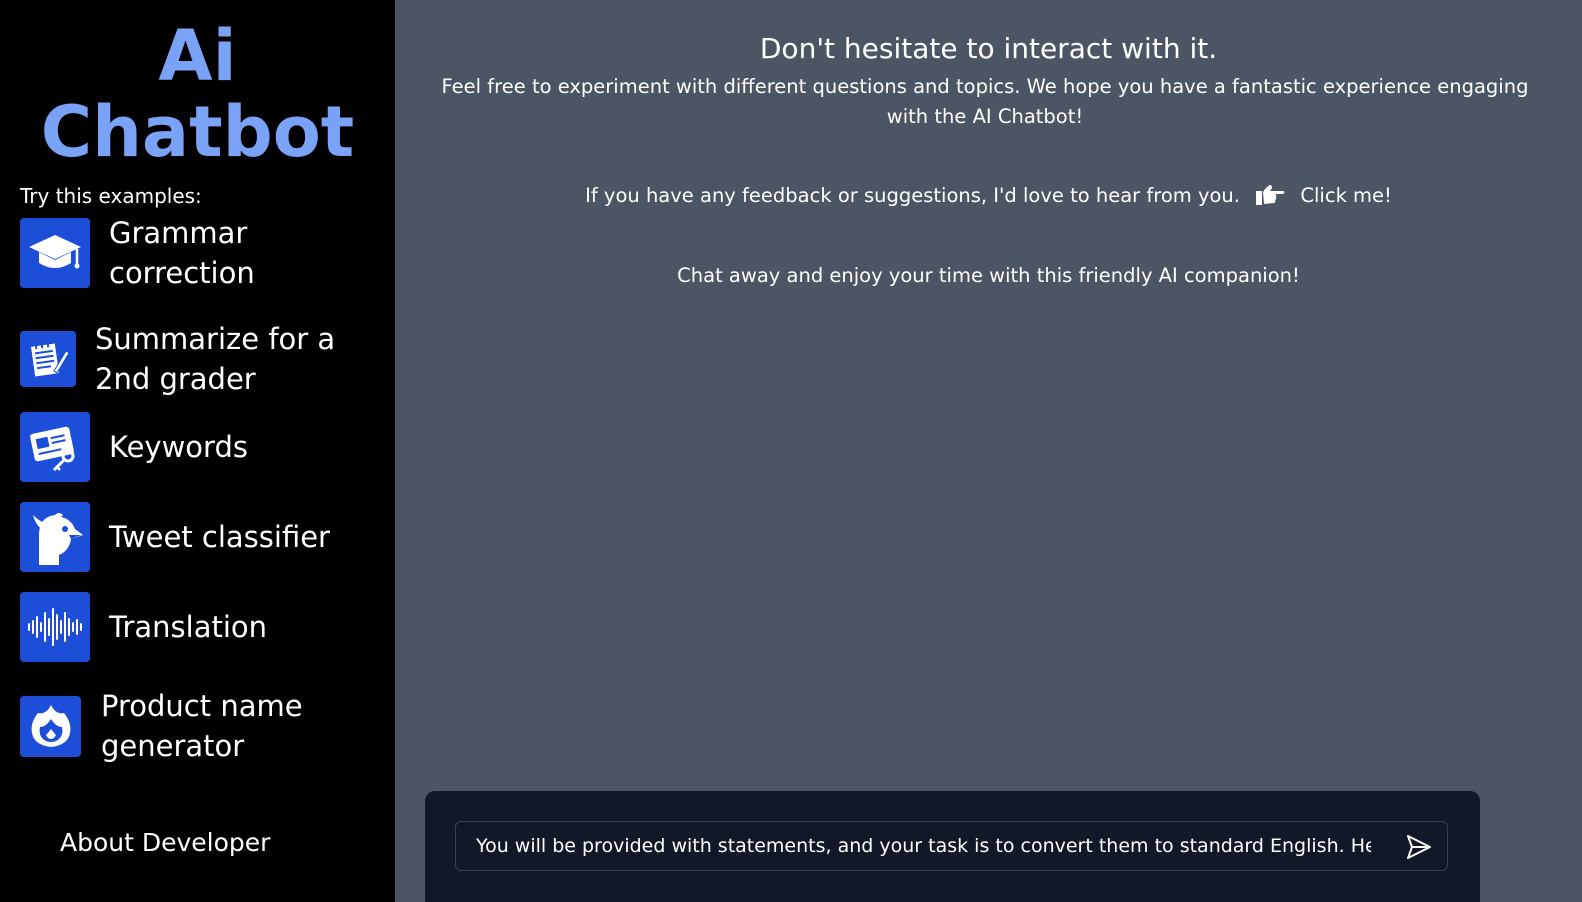  What do you see at coordinates (923, 846) in the screenshot?
I see `chat-input` at bounding box center [923, 846].